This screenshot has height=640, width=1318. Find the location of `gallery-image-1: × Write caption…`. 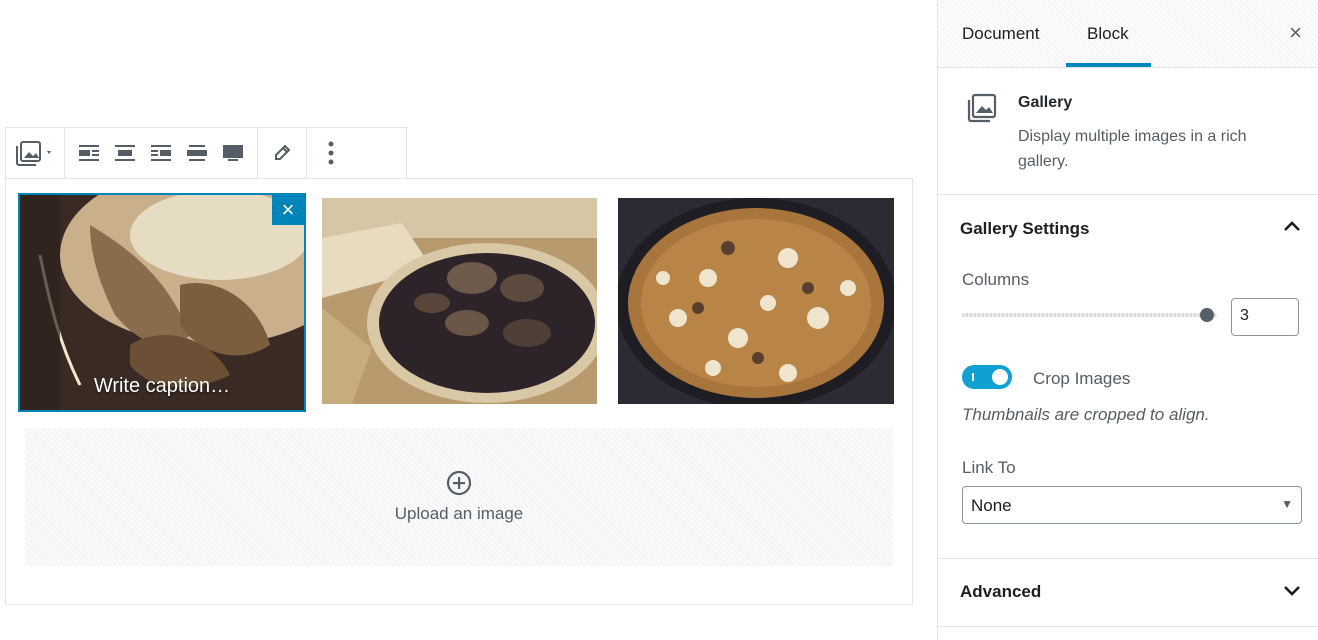

gallery-image-1: × Write caption… is located at coordinates (162, 302).